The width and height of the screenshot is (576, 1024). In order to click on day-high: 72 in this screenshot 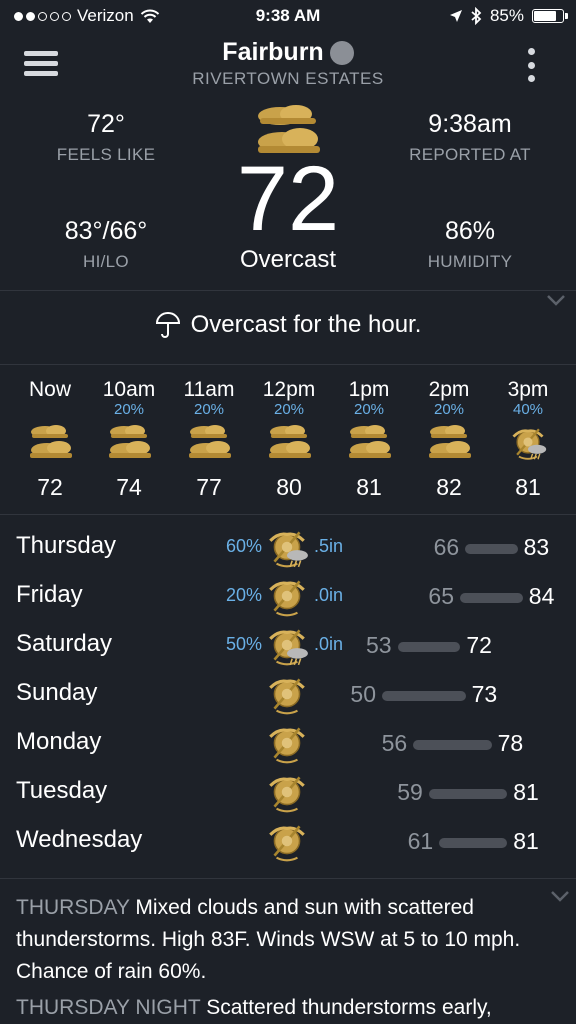, I will do `click(479, 645)`.